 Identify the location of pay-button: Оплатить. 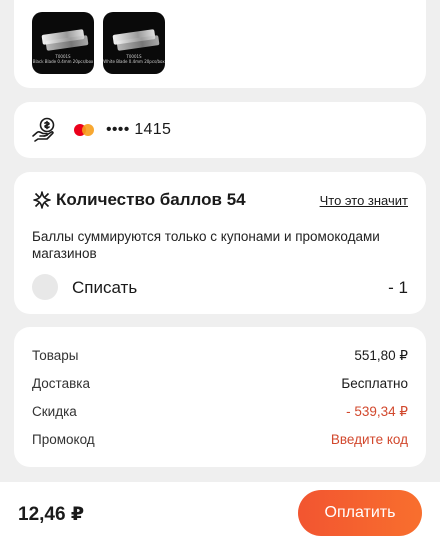
(360, 513).